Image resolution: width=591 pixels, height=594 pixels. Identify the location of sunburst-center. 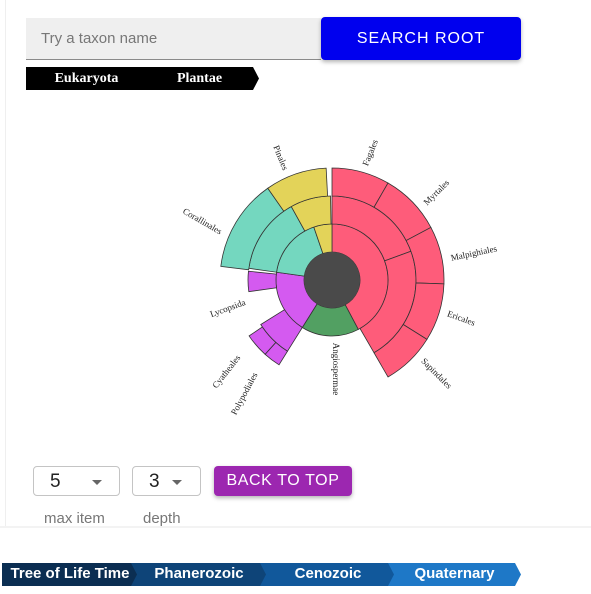
(332, 280).